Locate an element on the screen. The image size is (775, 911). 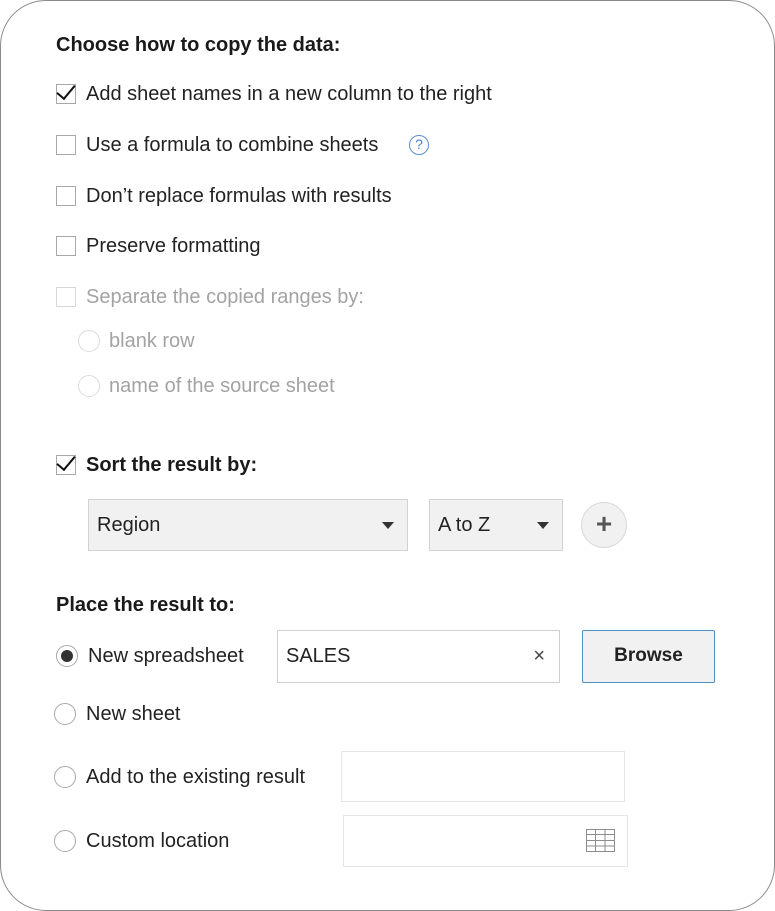
separate-ranges-label: Separate the copied ranges by: is located at coordinates (225, 297).